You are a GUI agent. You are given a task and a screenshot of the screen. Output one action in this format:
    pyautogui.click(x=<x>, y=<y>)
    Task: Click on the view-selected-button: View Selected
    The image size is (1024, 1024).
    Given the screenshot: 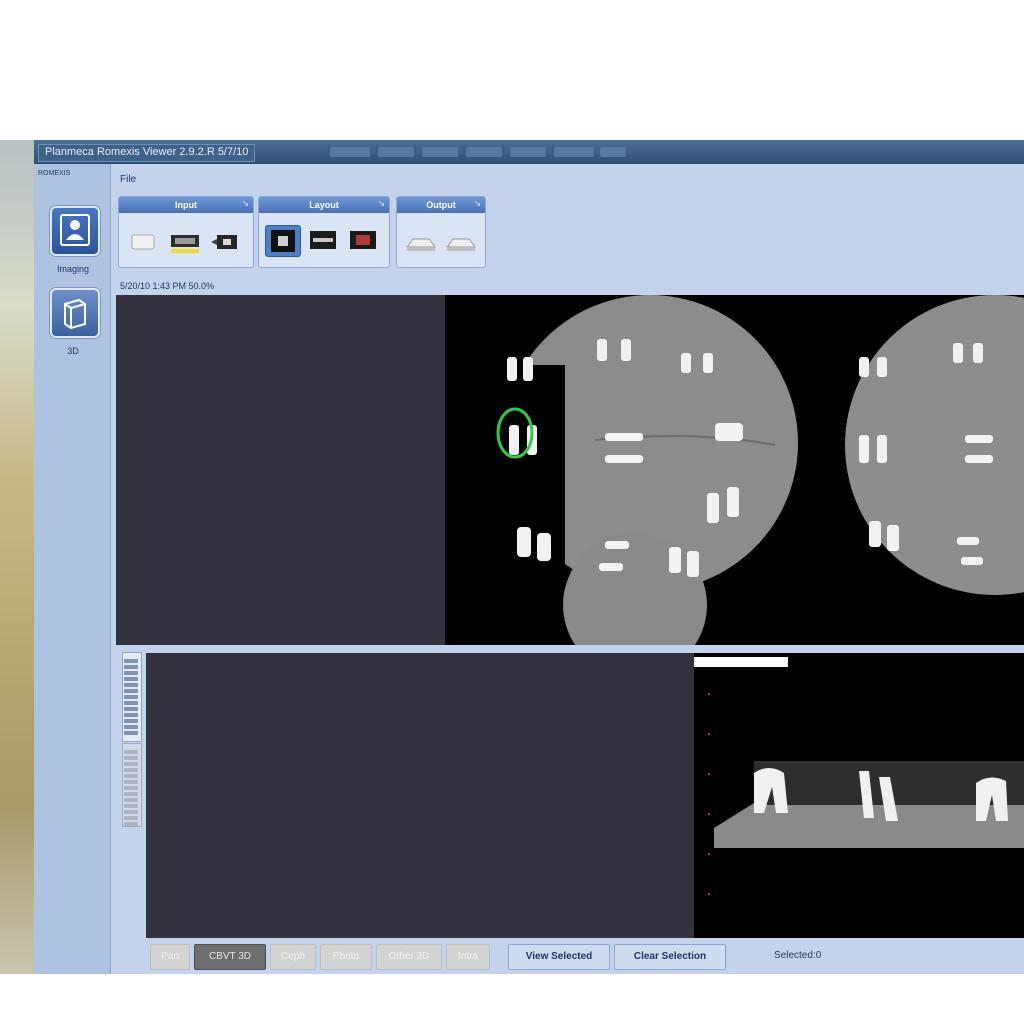 What is the action you would take?
    pyautogui.click(x=559, y=957)
    